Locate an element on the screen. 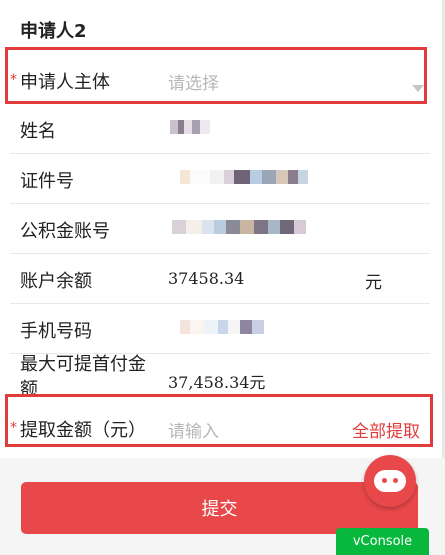 Image resolution: width=445 pixels, height=555 pixels. id-number-masked-value is located at coordinates (244, 177).